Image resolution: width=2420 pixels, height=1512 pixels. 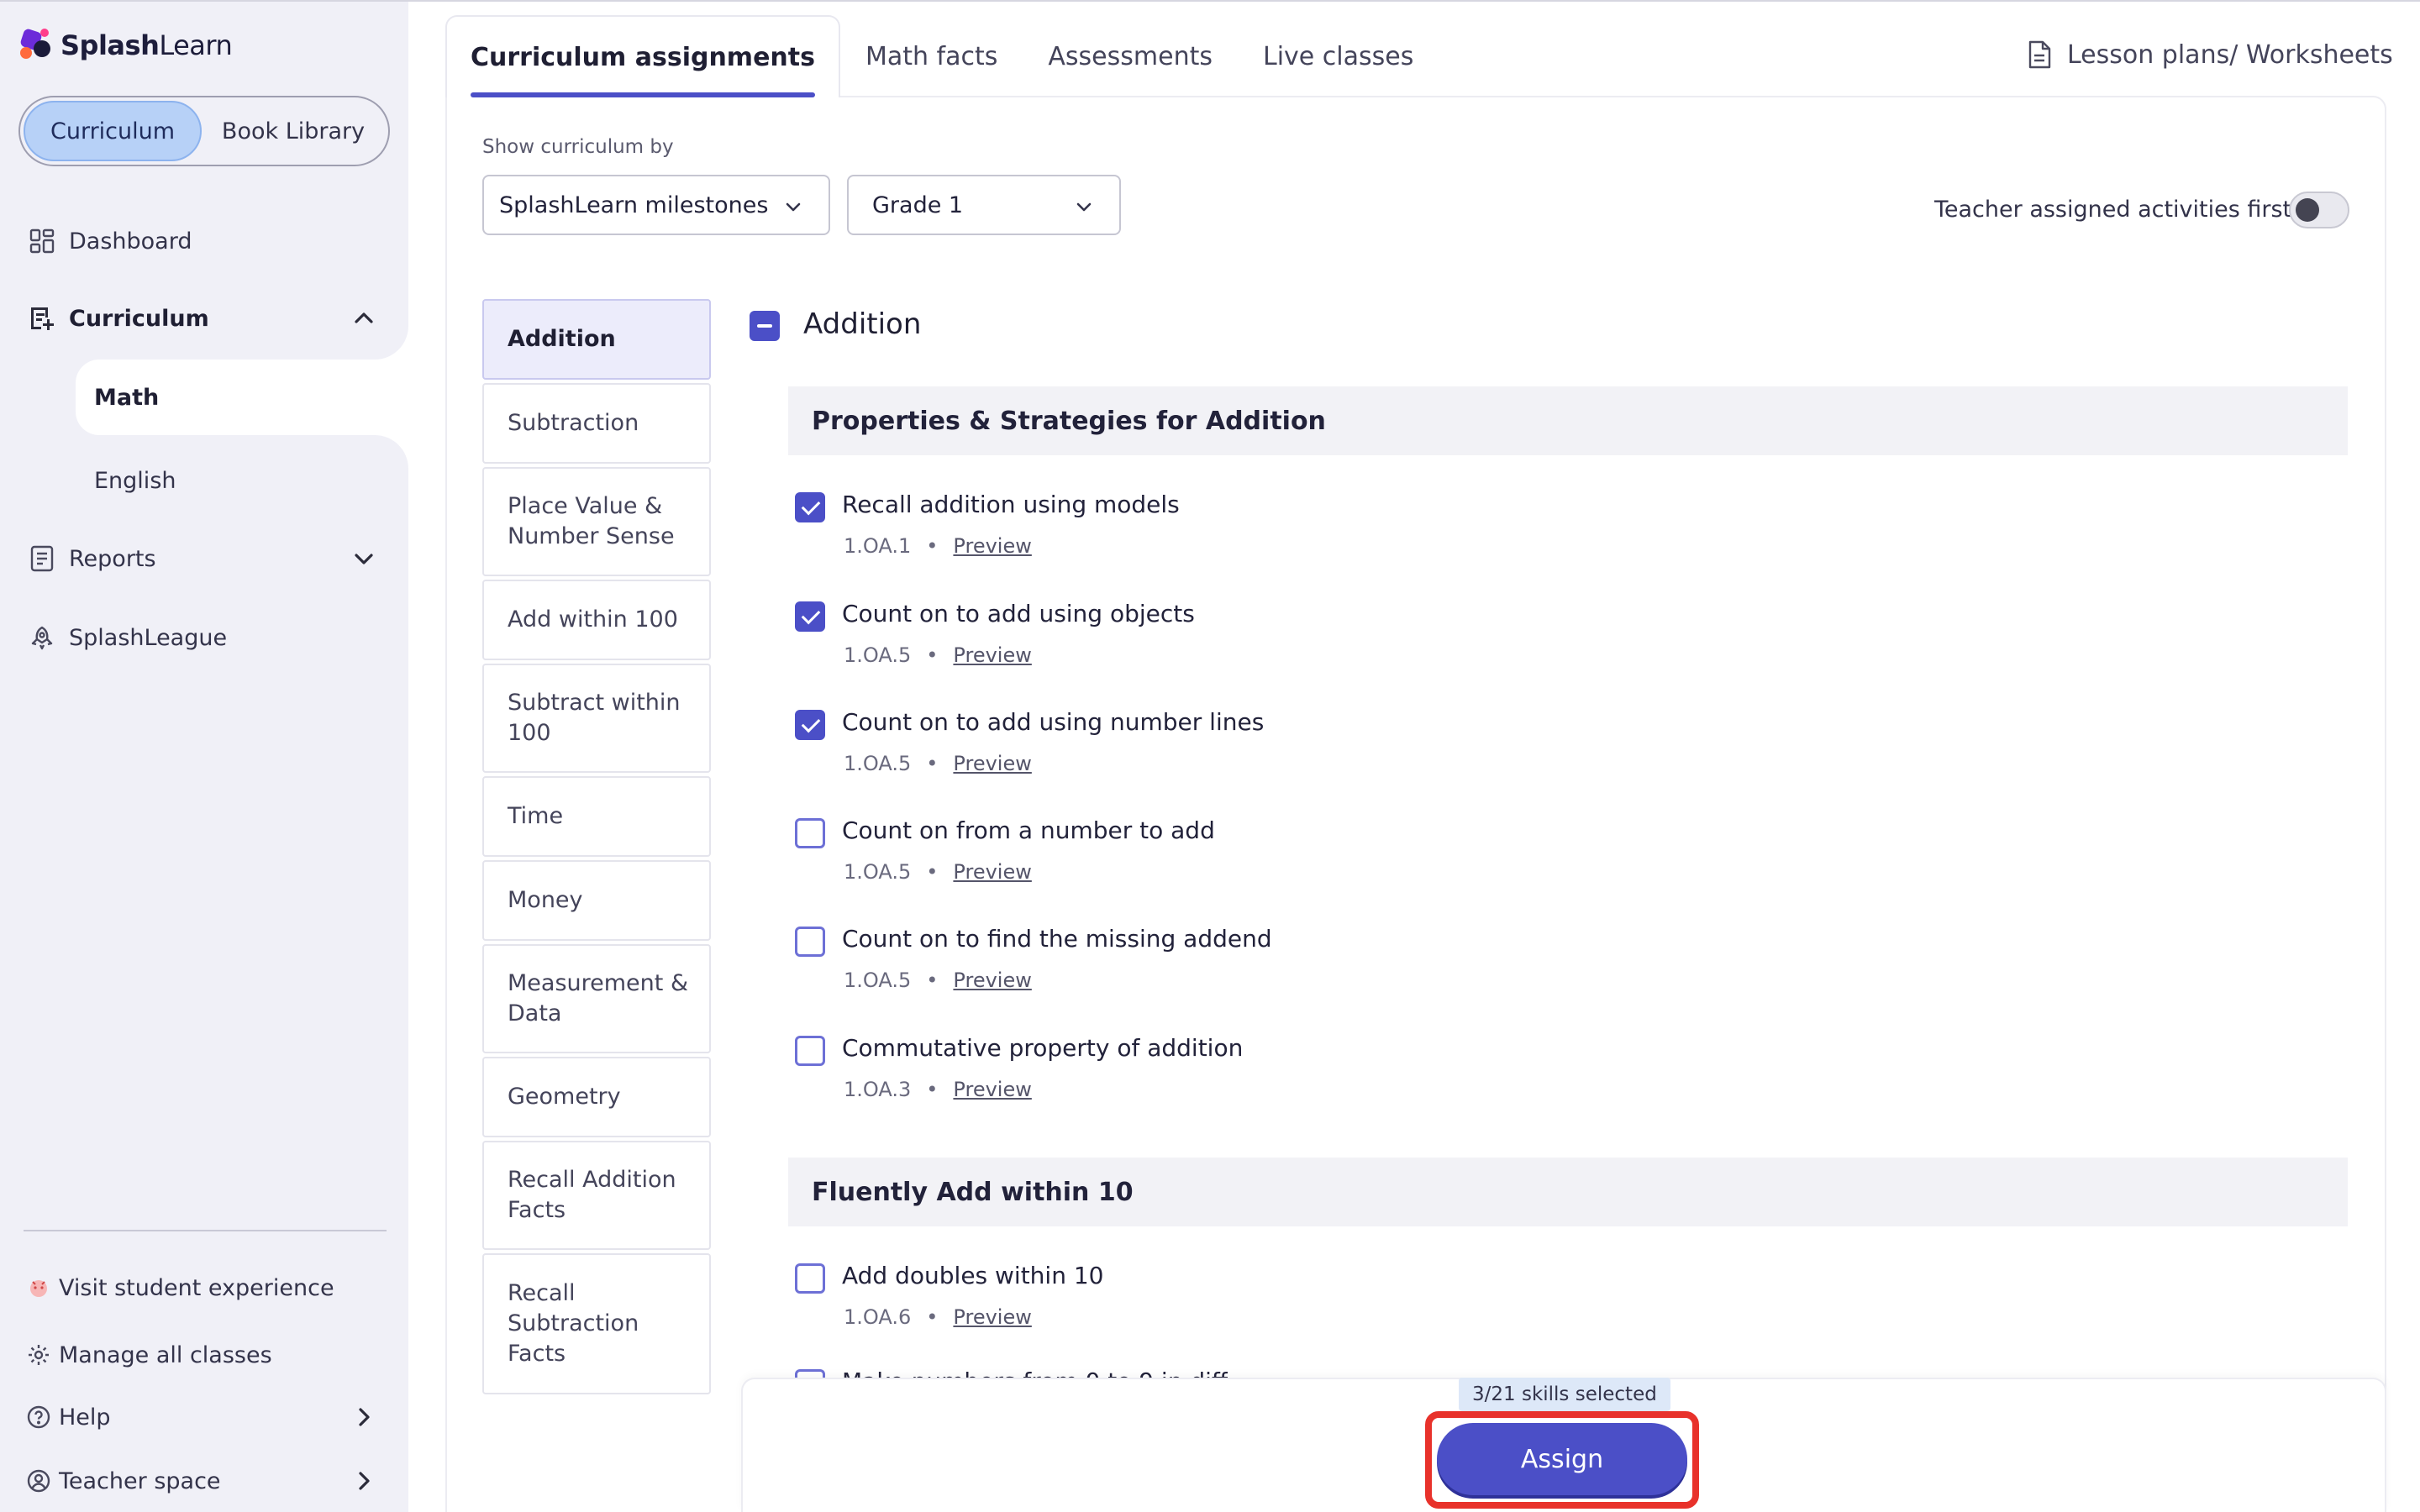 I want to click on dashboard-icon, so click(x=42, y=241).